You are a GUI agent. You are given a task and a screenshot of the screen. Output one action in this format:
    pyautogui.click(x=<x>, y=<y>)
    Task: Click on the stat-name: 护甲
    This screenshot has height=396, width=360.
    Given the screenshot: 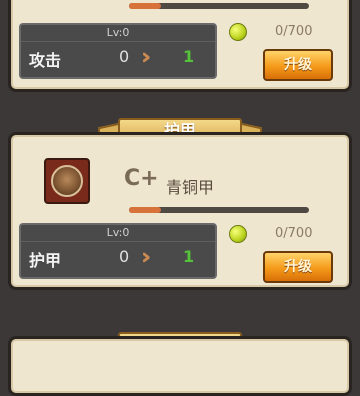 What is the action you would take?
    pyautogui.click(x=45, y=260)
    